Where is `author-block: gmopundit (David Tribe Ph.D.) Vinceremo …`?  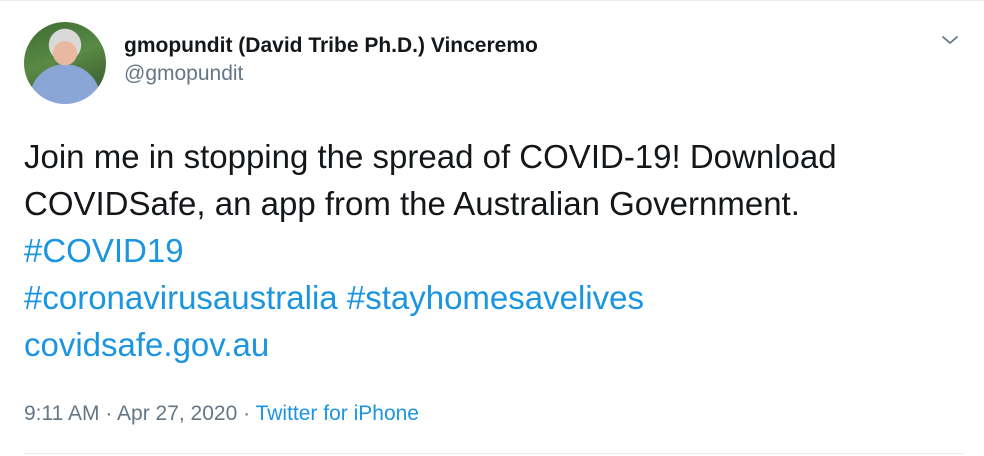
author-block: gmopundit (David Tribe Ph.D.) Vinceremo … is located at coordinates (331, 60).